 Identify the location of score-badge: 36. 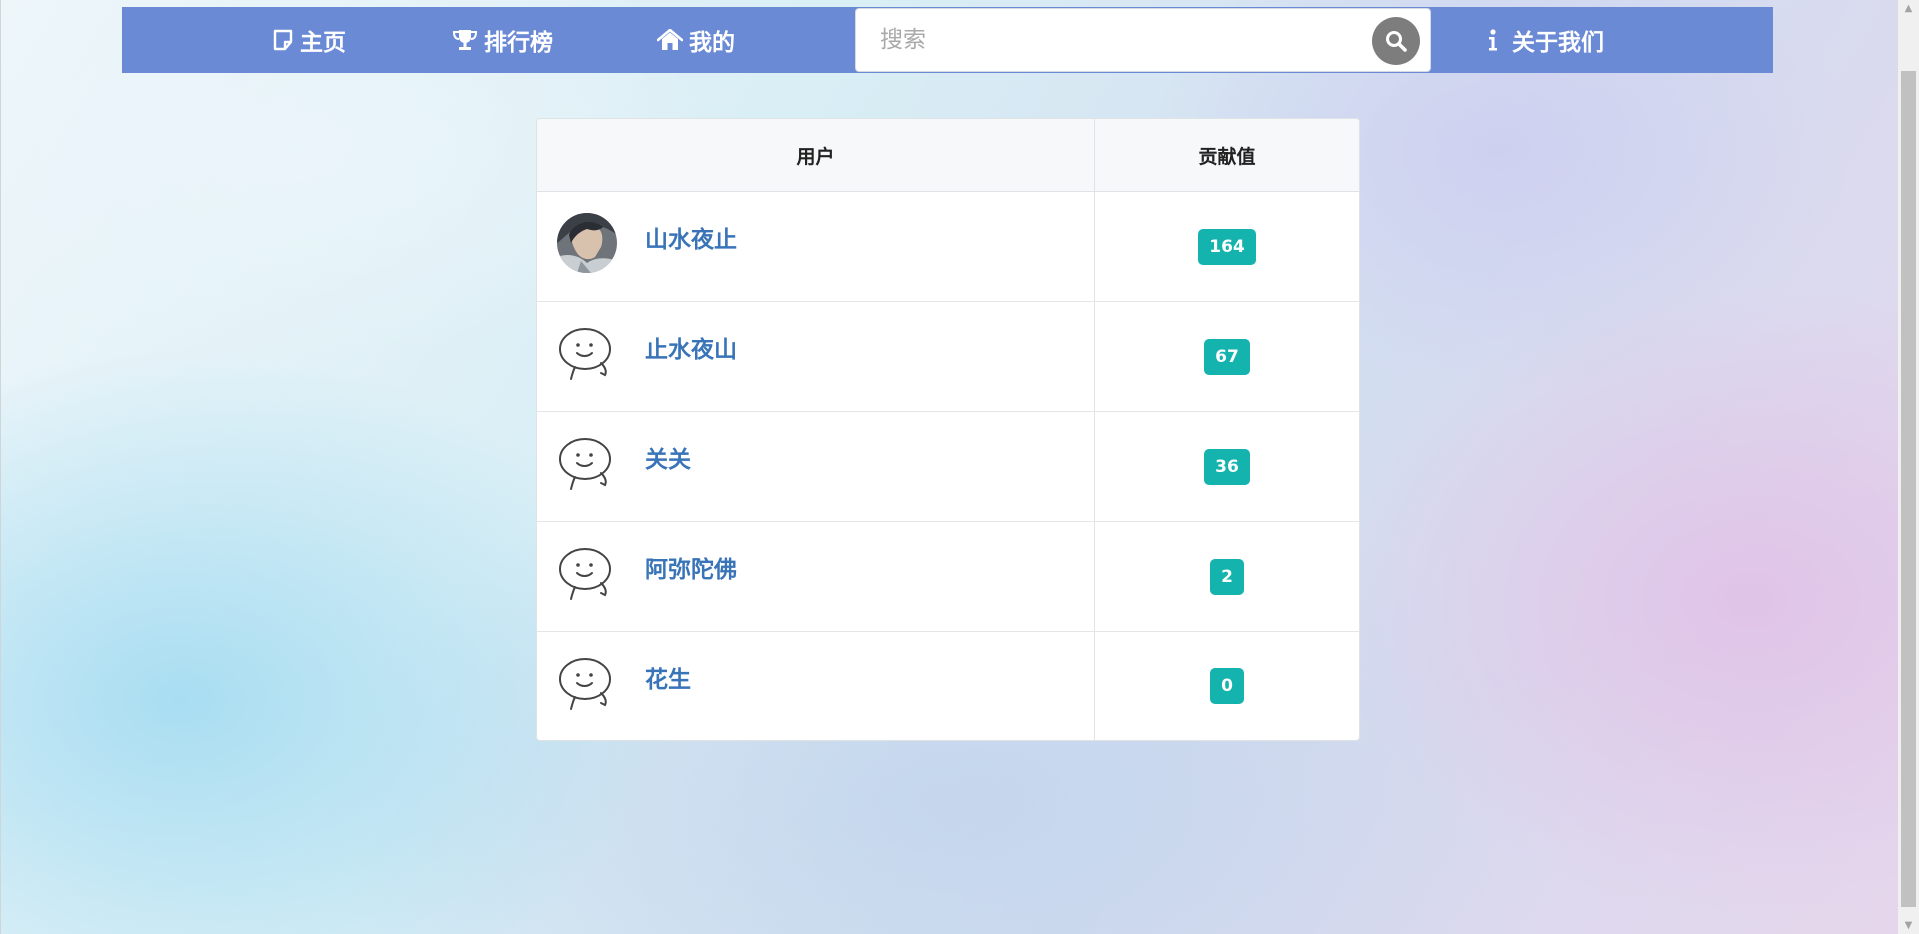
(1227, 466).